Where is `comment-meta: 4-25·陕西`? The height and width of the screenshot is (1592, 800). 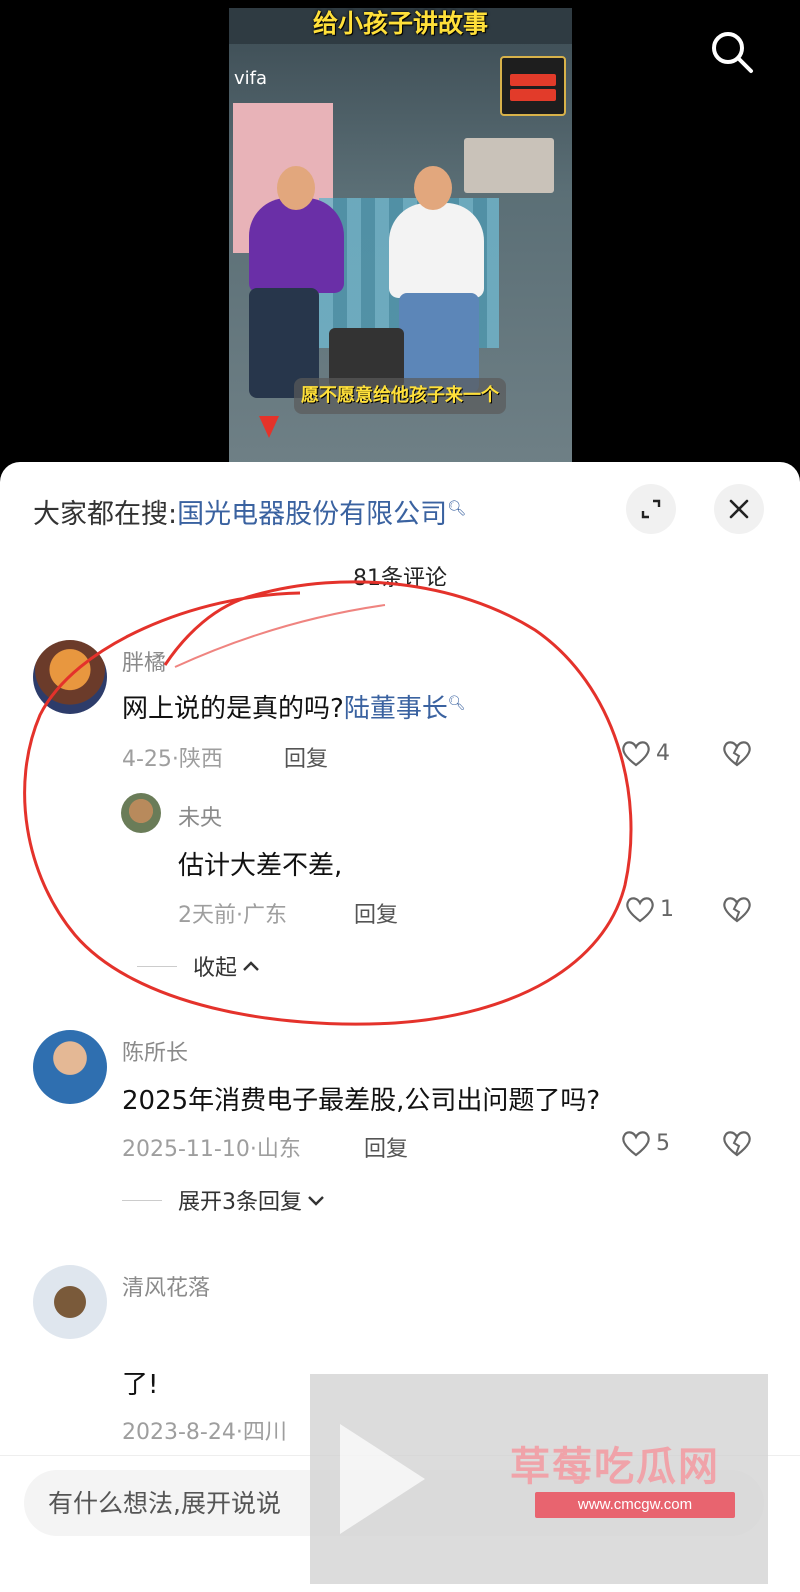 comment-meta: 4-25·陕西 is located at coordinates (172, 759).